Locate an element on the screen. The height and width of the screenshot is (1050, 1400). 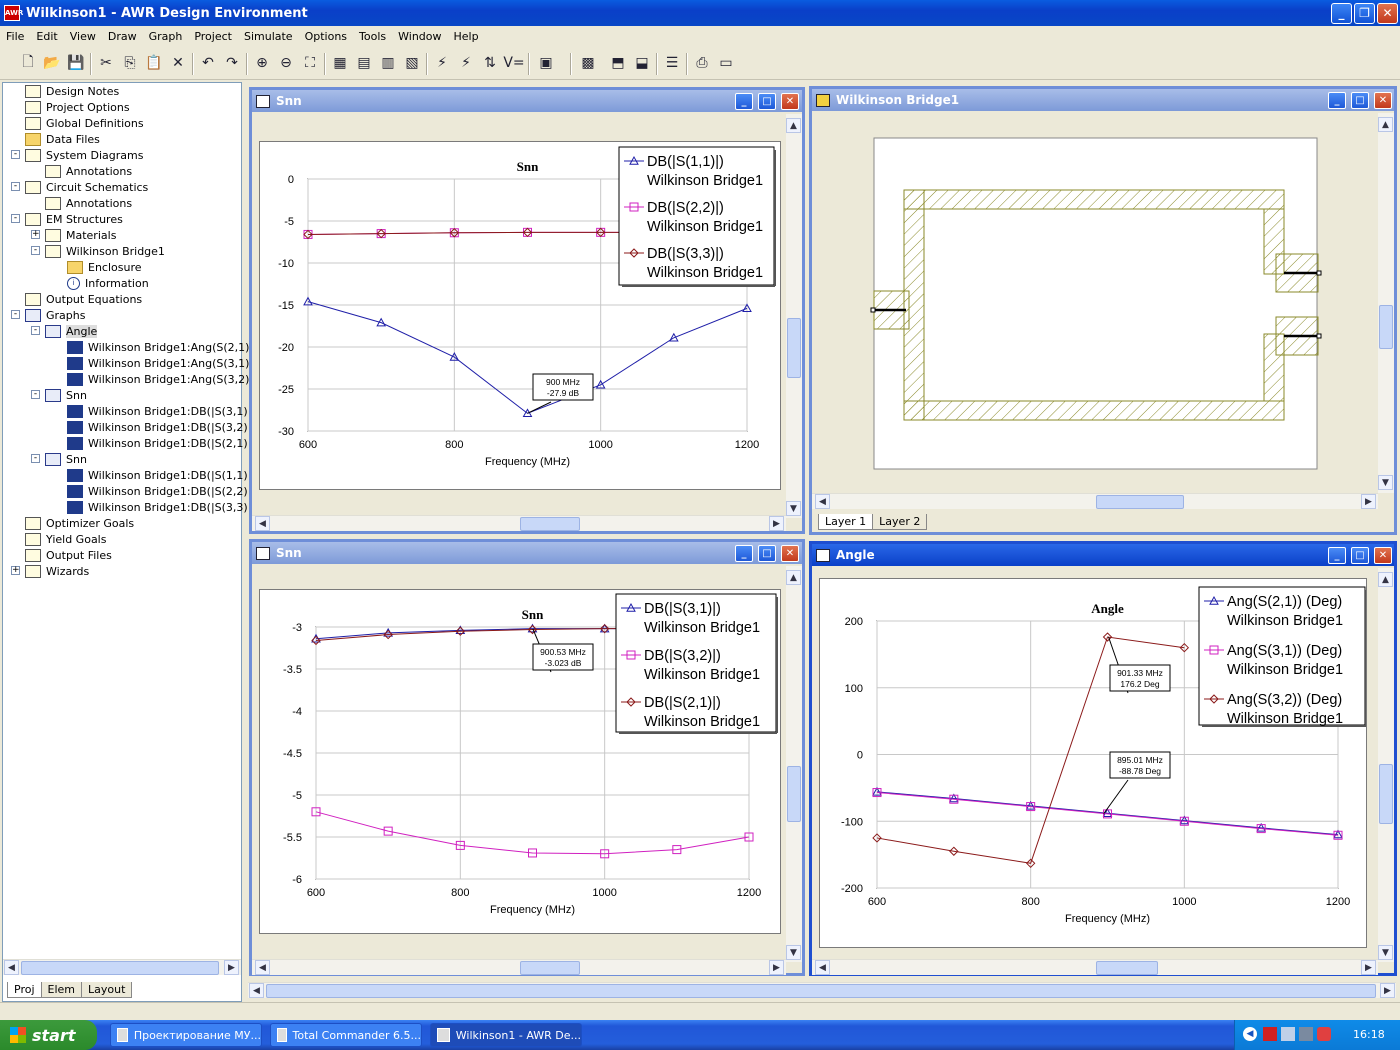
tune-icon: ⚡ is located at coordinates (466, 63).